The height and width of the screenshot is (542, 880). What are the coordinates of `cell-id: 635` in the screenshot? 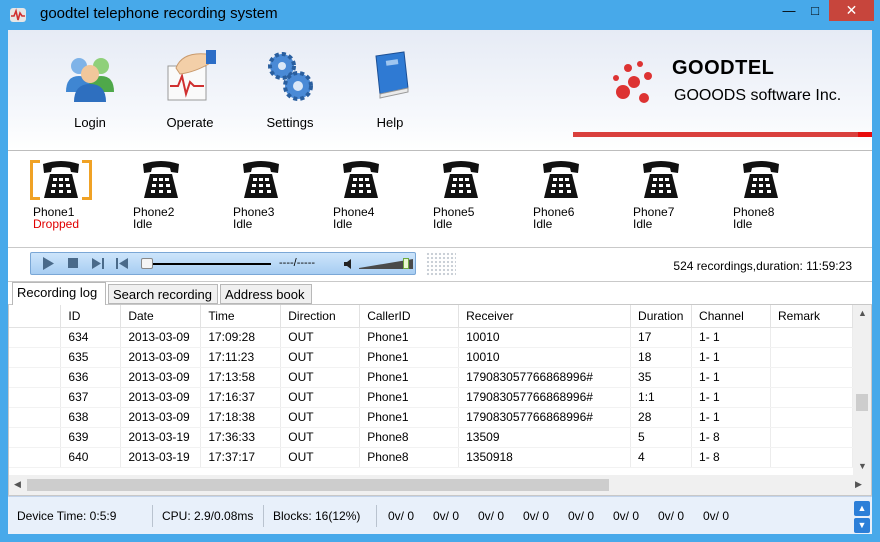 It's located at (91, 357).